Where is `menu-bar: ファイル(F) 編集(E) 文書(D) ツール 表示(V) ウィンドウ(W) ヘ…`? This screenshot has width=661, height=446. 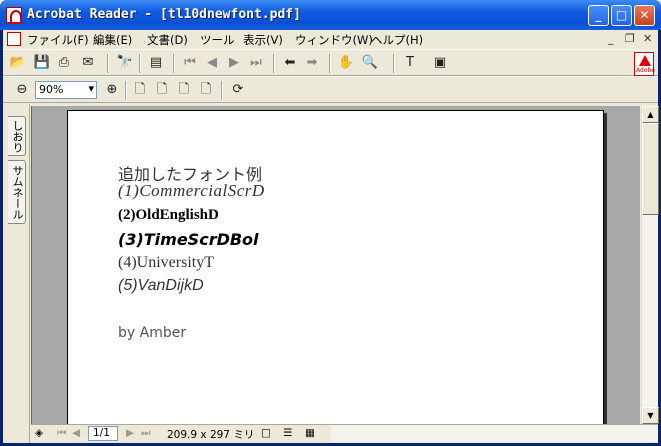 menu-bar: ファイル(F) 編集(E) 文書(D) ツール 表示(V) ウィンドウ(W) ヘ… is located at coordinates (330, 39).